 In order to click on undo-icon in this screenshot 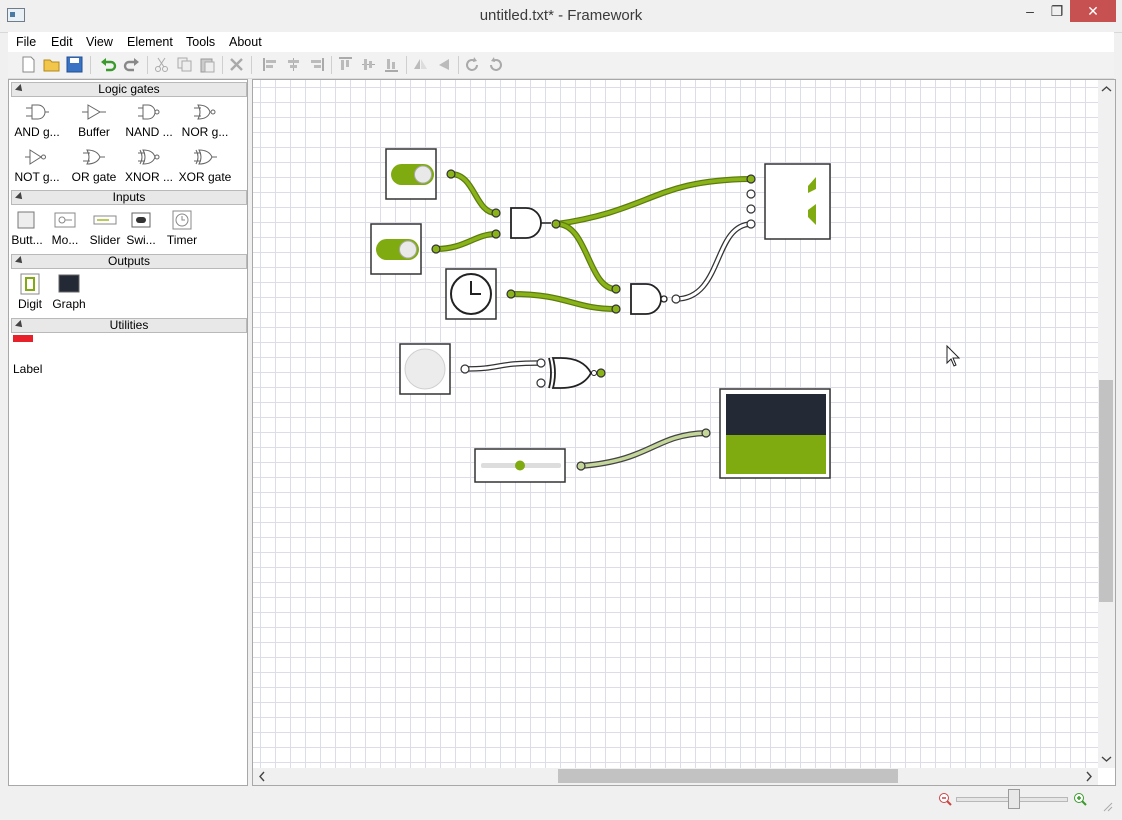, I will do `click(108, 64)`.